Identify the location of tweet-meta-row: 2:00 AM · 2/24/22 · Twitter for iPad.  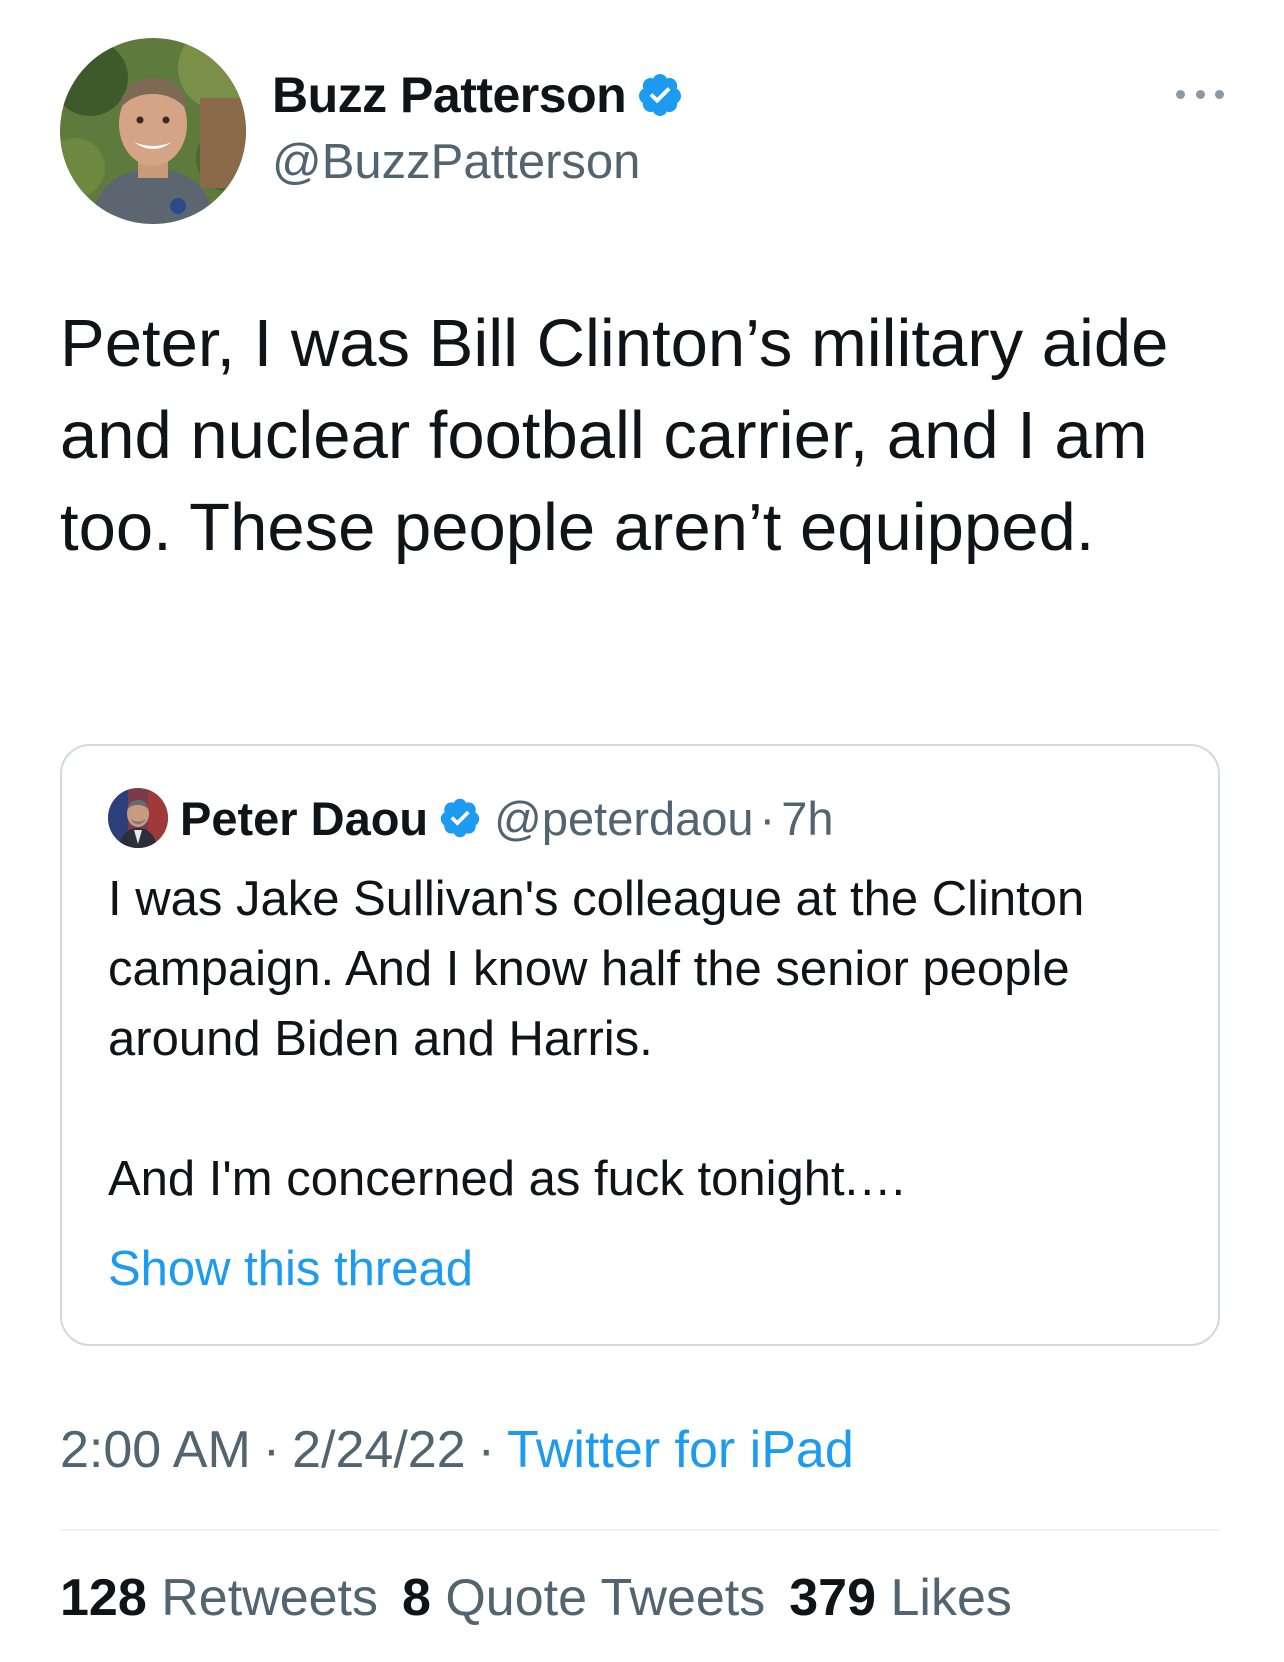
(457, 1450).